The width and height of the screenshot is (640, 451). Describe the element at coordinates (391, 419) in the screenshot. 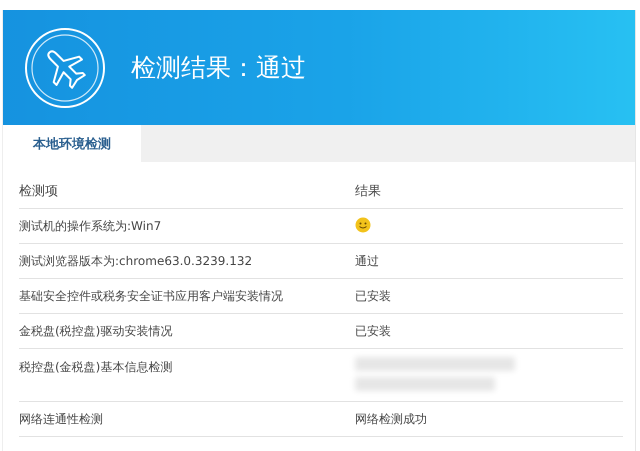

I see `table-cell-text: 网络检测成功` at that location.